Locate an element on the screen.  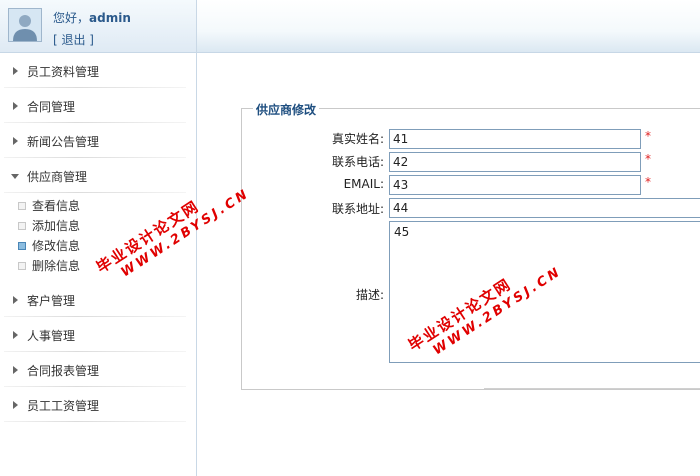
realname-input is located at coordinates (515, 139).